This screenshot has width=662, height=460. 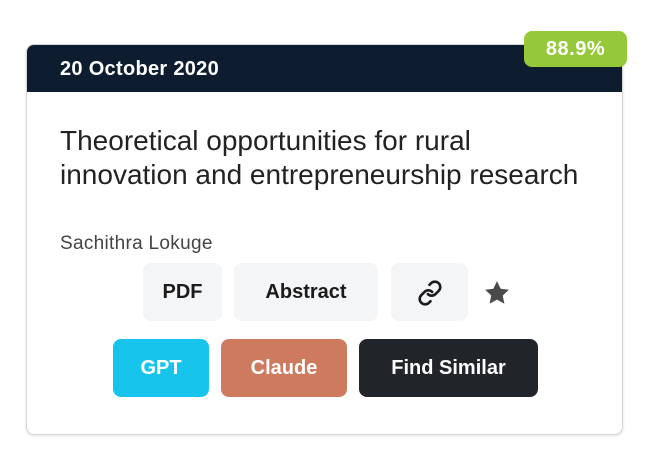 I want to click on find-similar-button: Find Similar, so click(x=448, y=368).